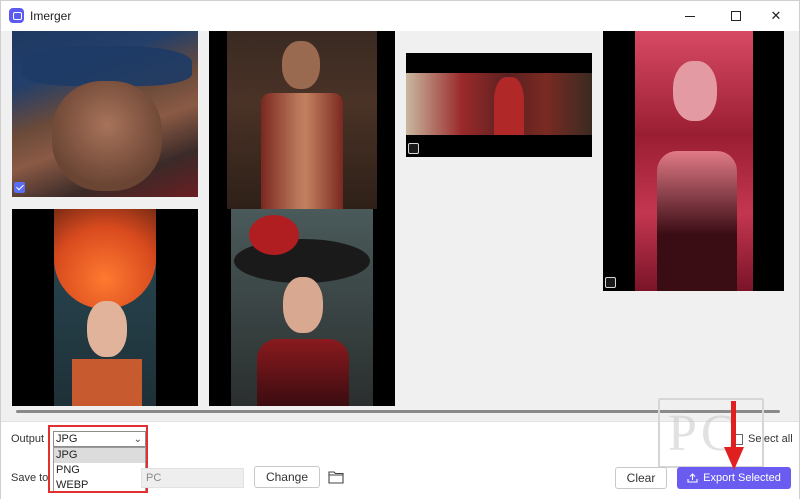 The image size is (800, 499). I want to click on annotation-highlight-box, so click(98, 459).